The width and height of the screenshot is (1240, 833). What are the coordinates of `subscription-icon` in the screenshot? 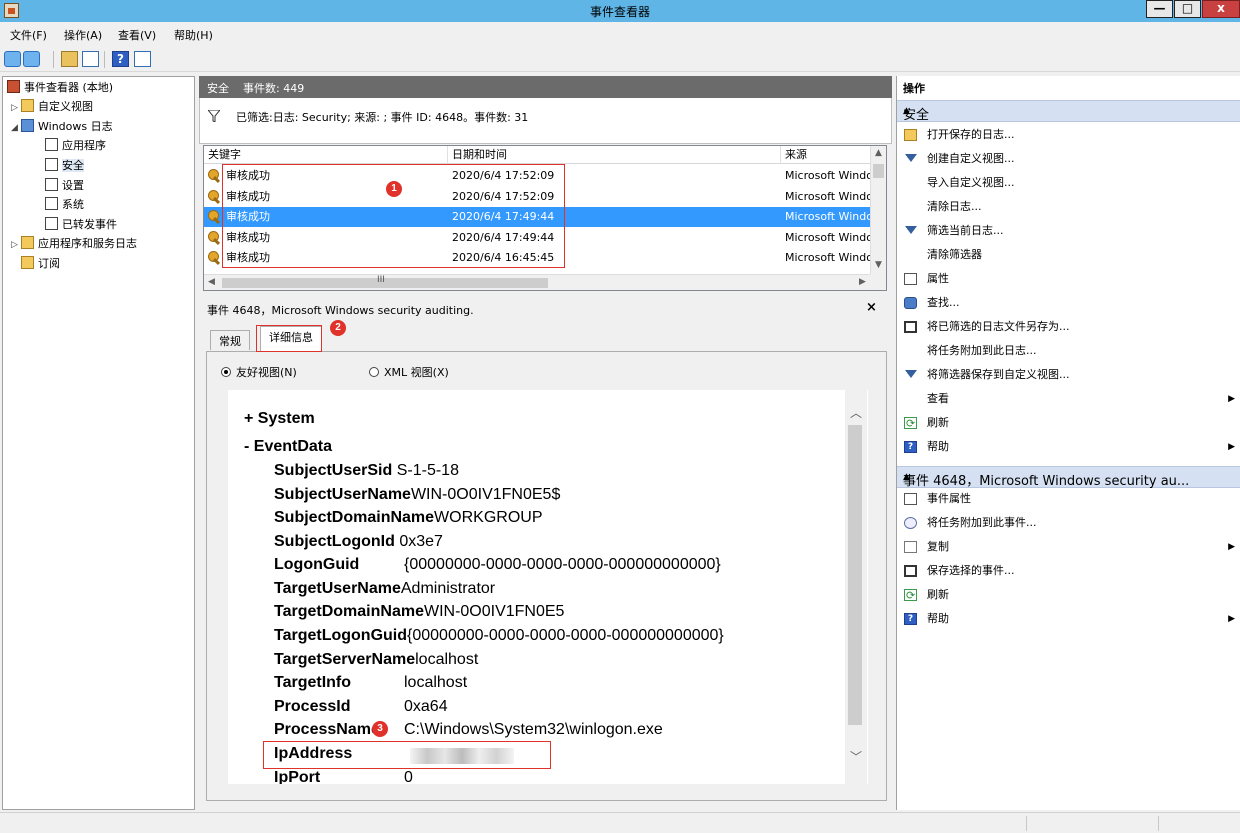 It's located at (27, 262).